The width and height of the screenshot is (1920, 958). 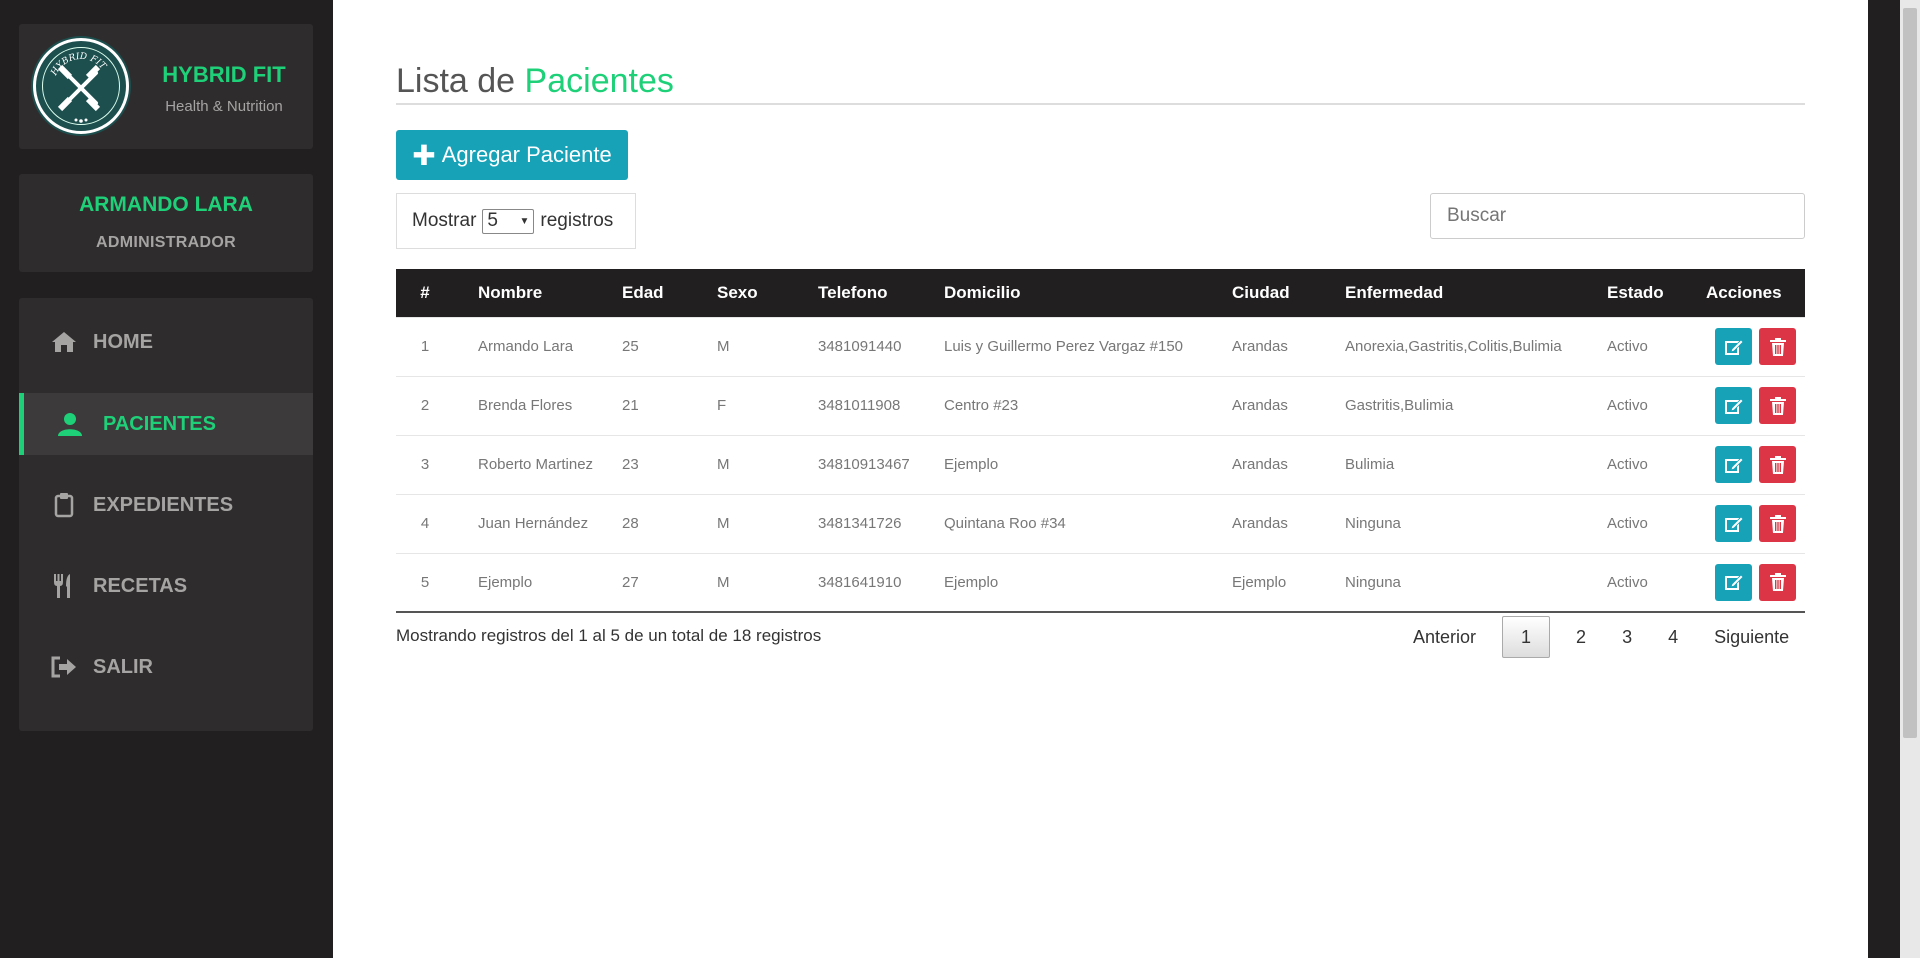 I want to click on table-cell: 3481091440, so click(x=857, y=346).